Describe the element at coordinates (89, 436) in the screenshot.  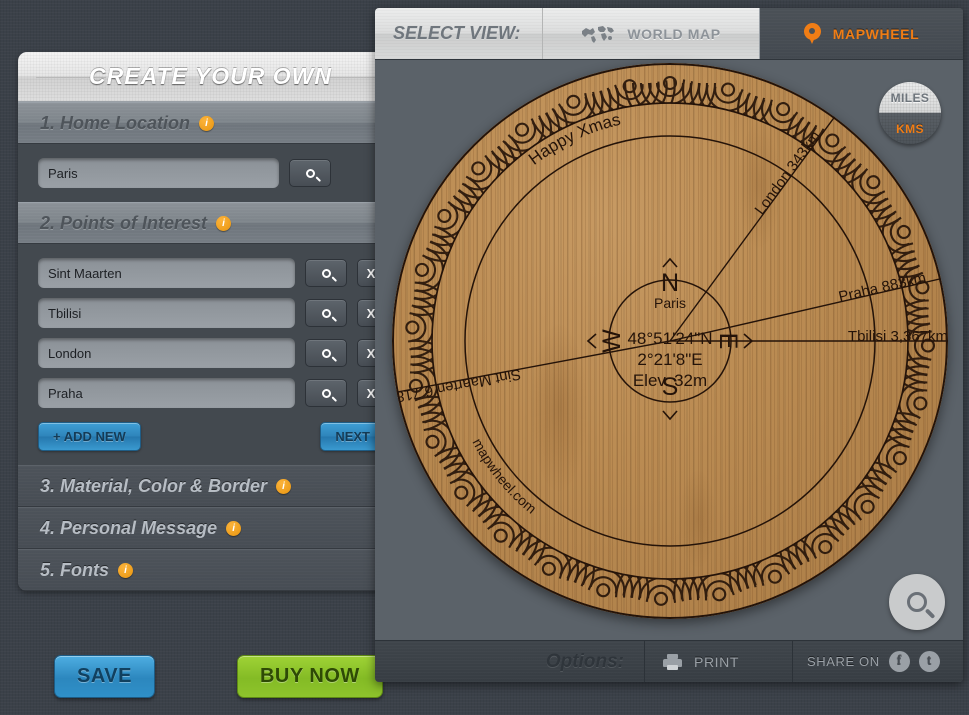
I see `add-new-button: + ADD NEW` at that location.